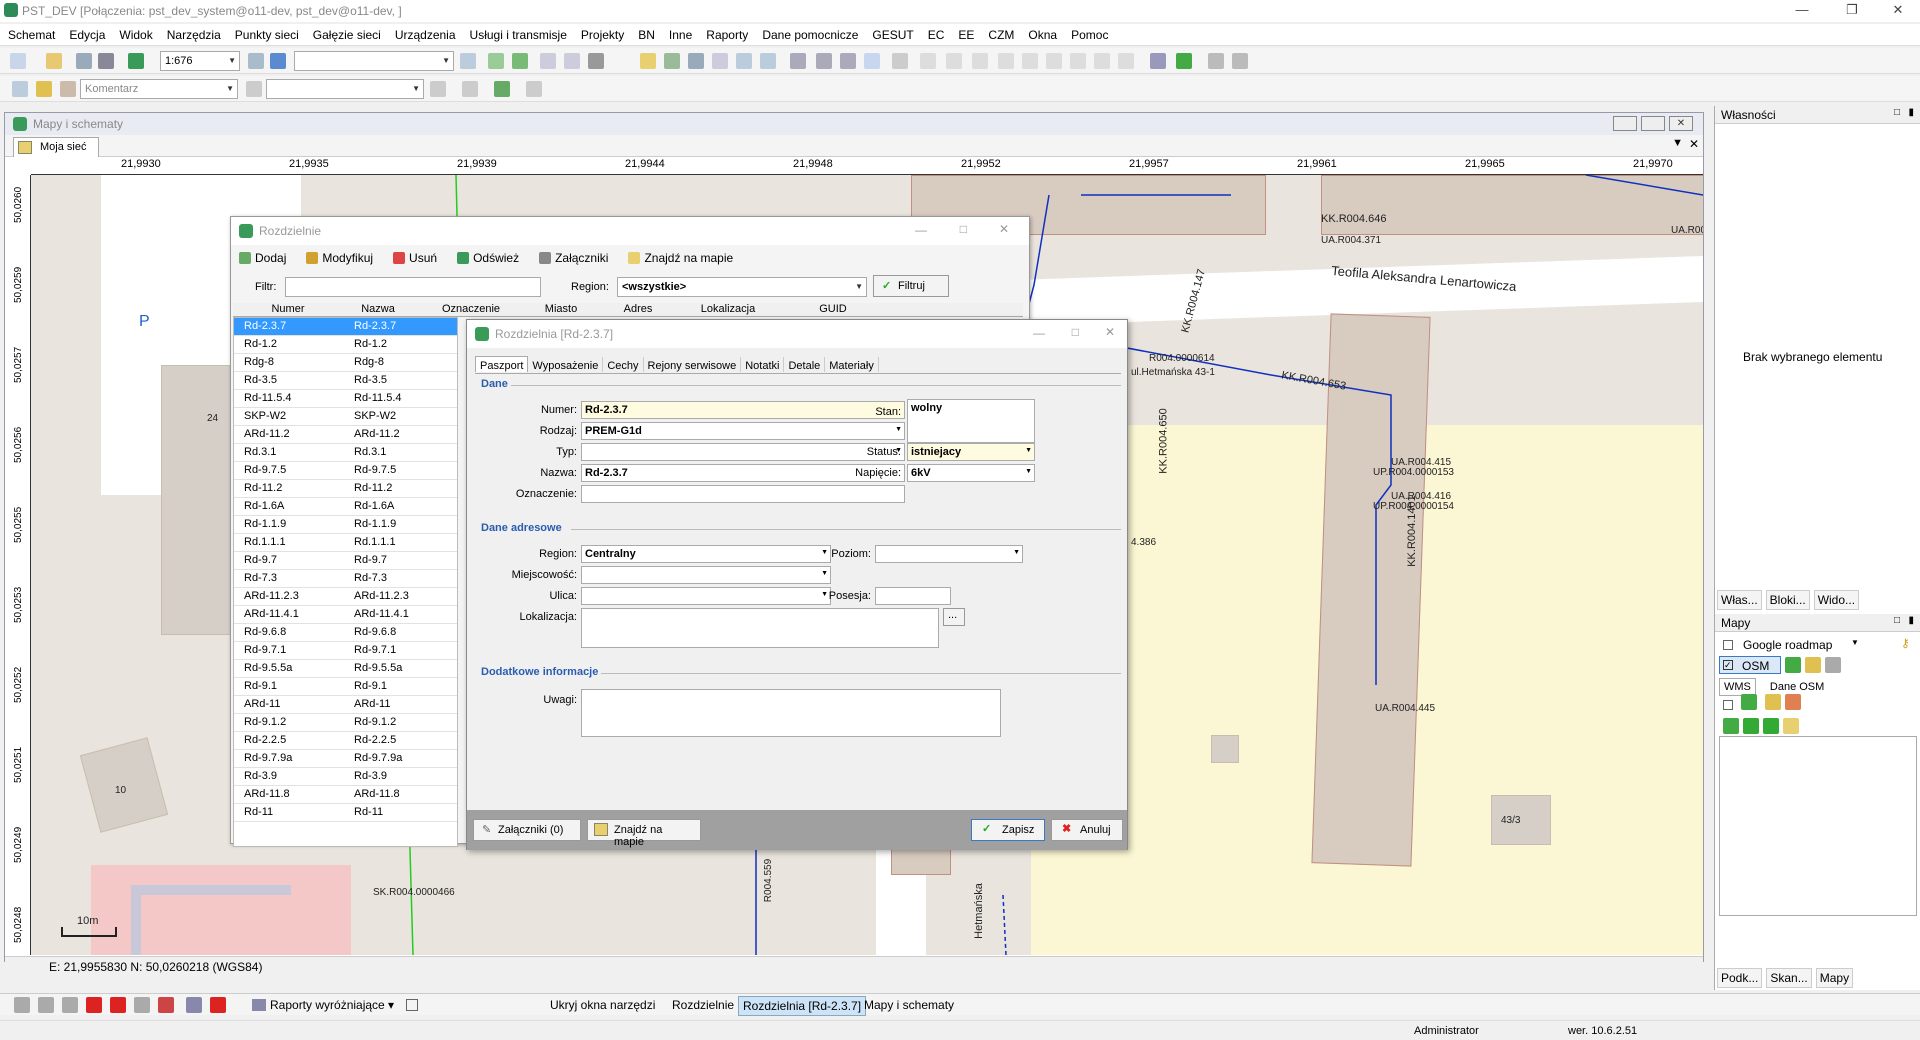 This screenshot has width=1920, height=1040. What do you see at coordinates (345, 507) in the screenshot?
I see `table-row: Rd-1.6A Rd-1.6A` at bounding box center [345, 507].